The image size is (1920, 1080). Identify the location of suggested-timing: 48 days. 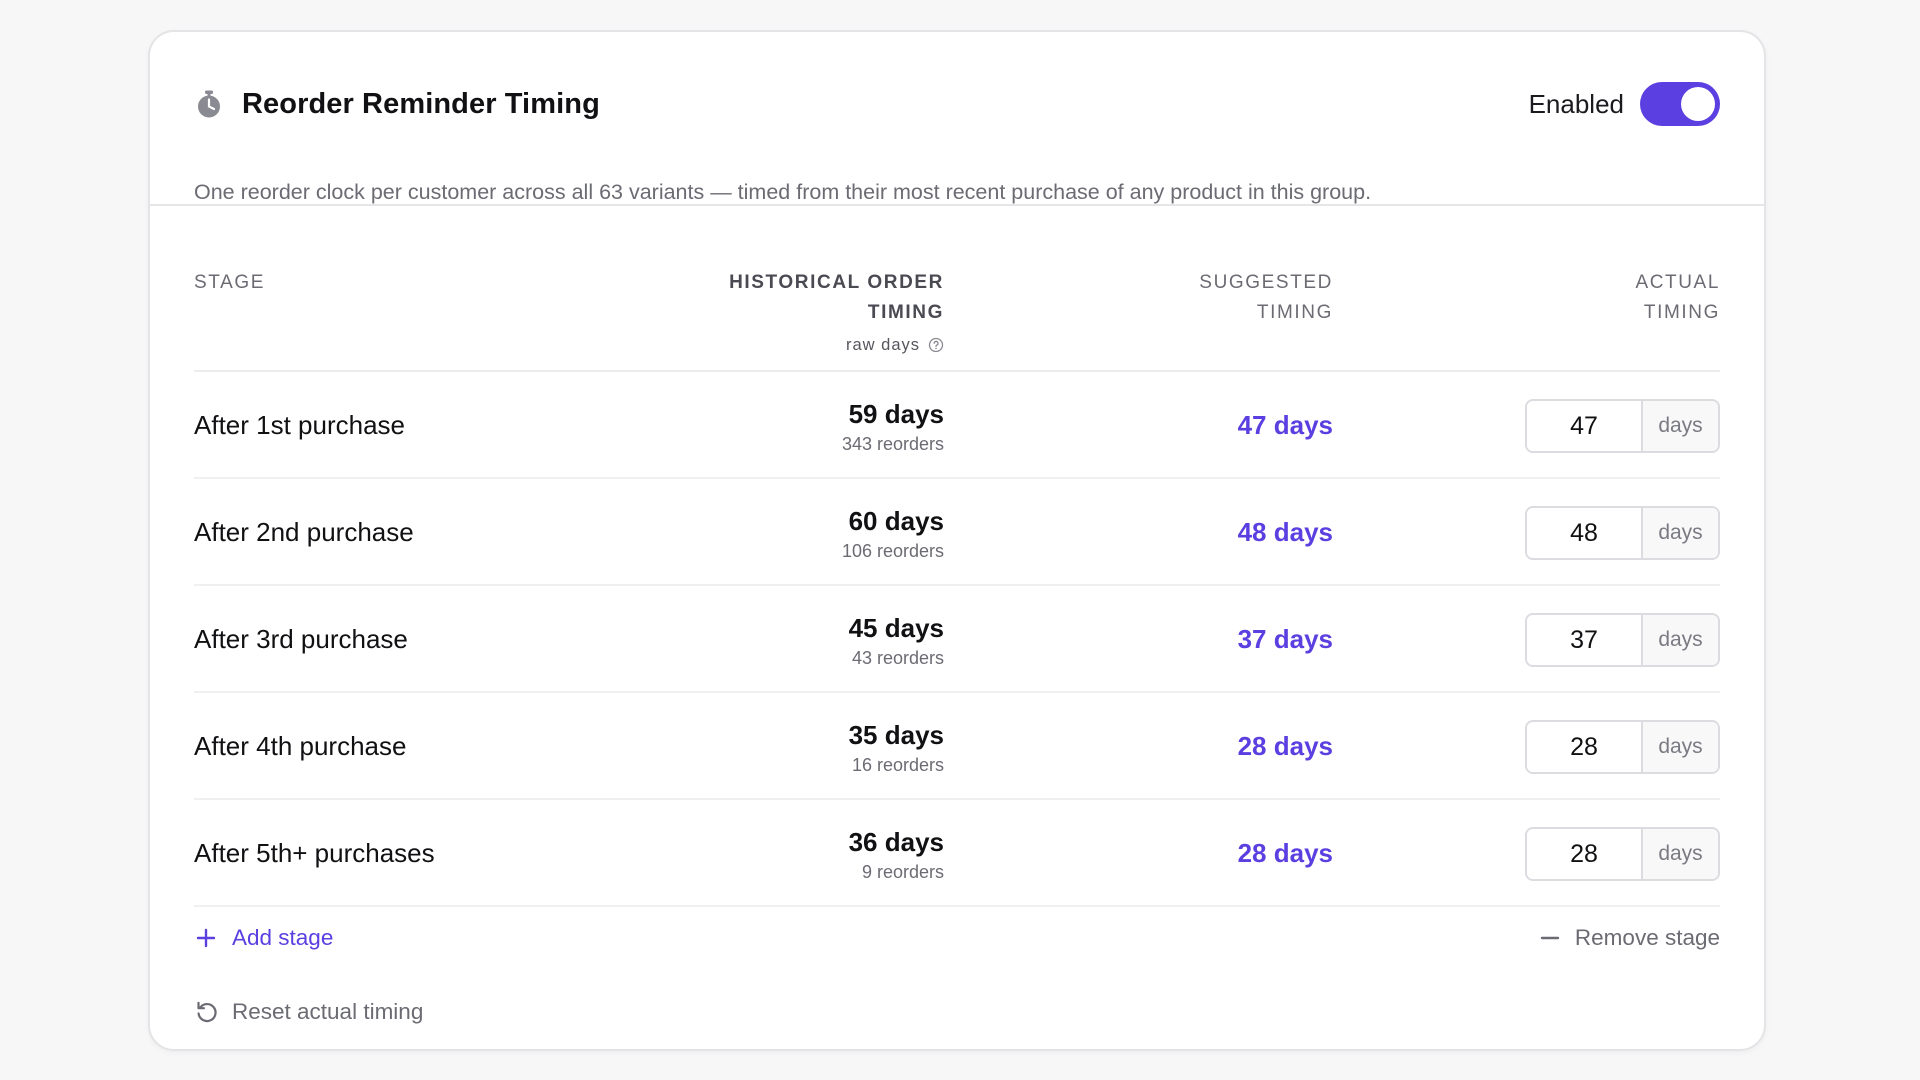
(1285, 532).